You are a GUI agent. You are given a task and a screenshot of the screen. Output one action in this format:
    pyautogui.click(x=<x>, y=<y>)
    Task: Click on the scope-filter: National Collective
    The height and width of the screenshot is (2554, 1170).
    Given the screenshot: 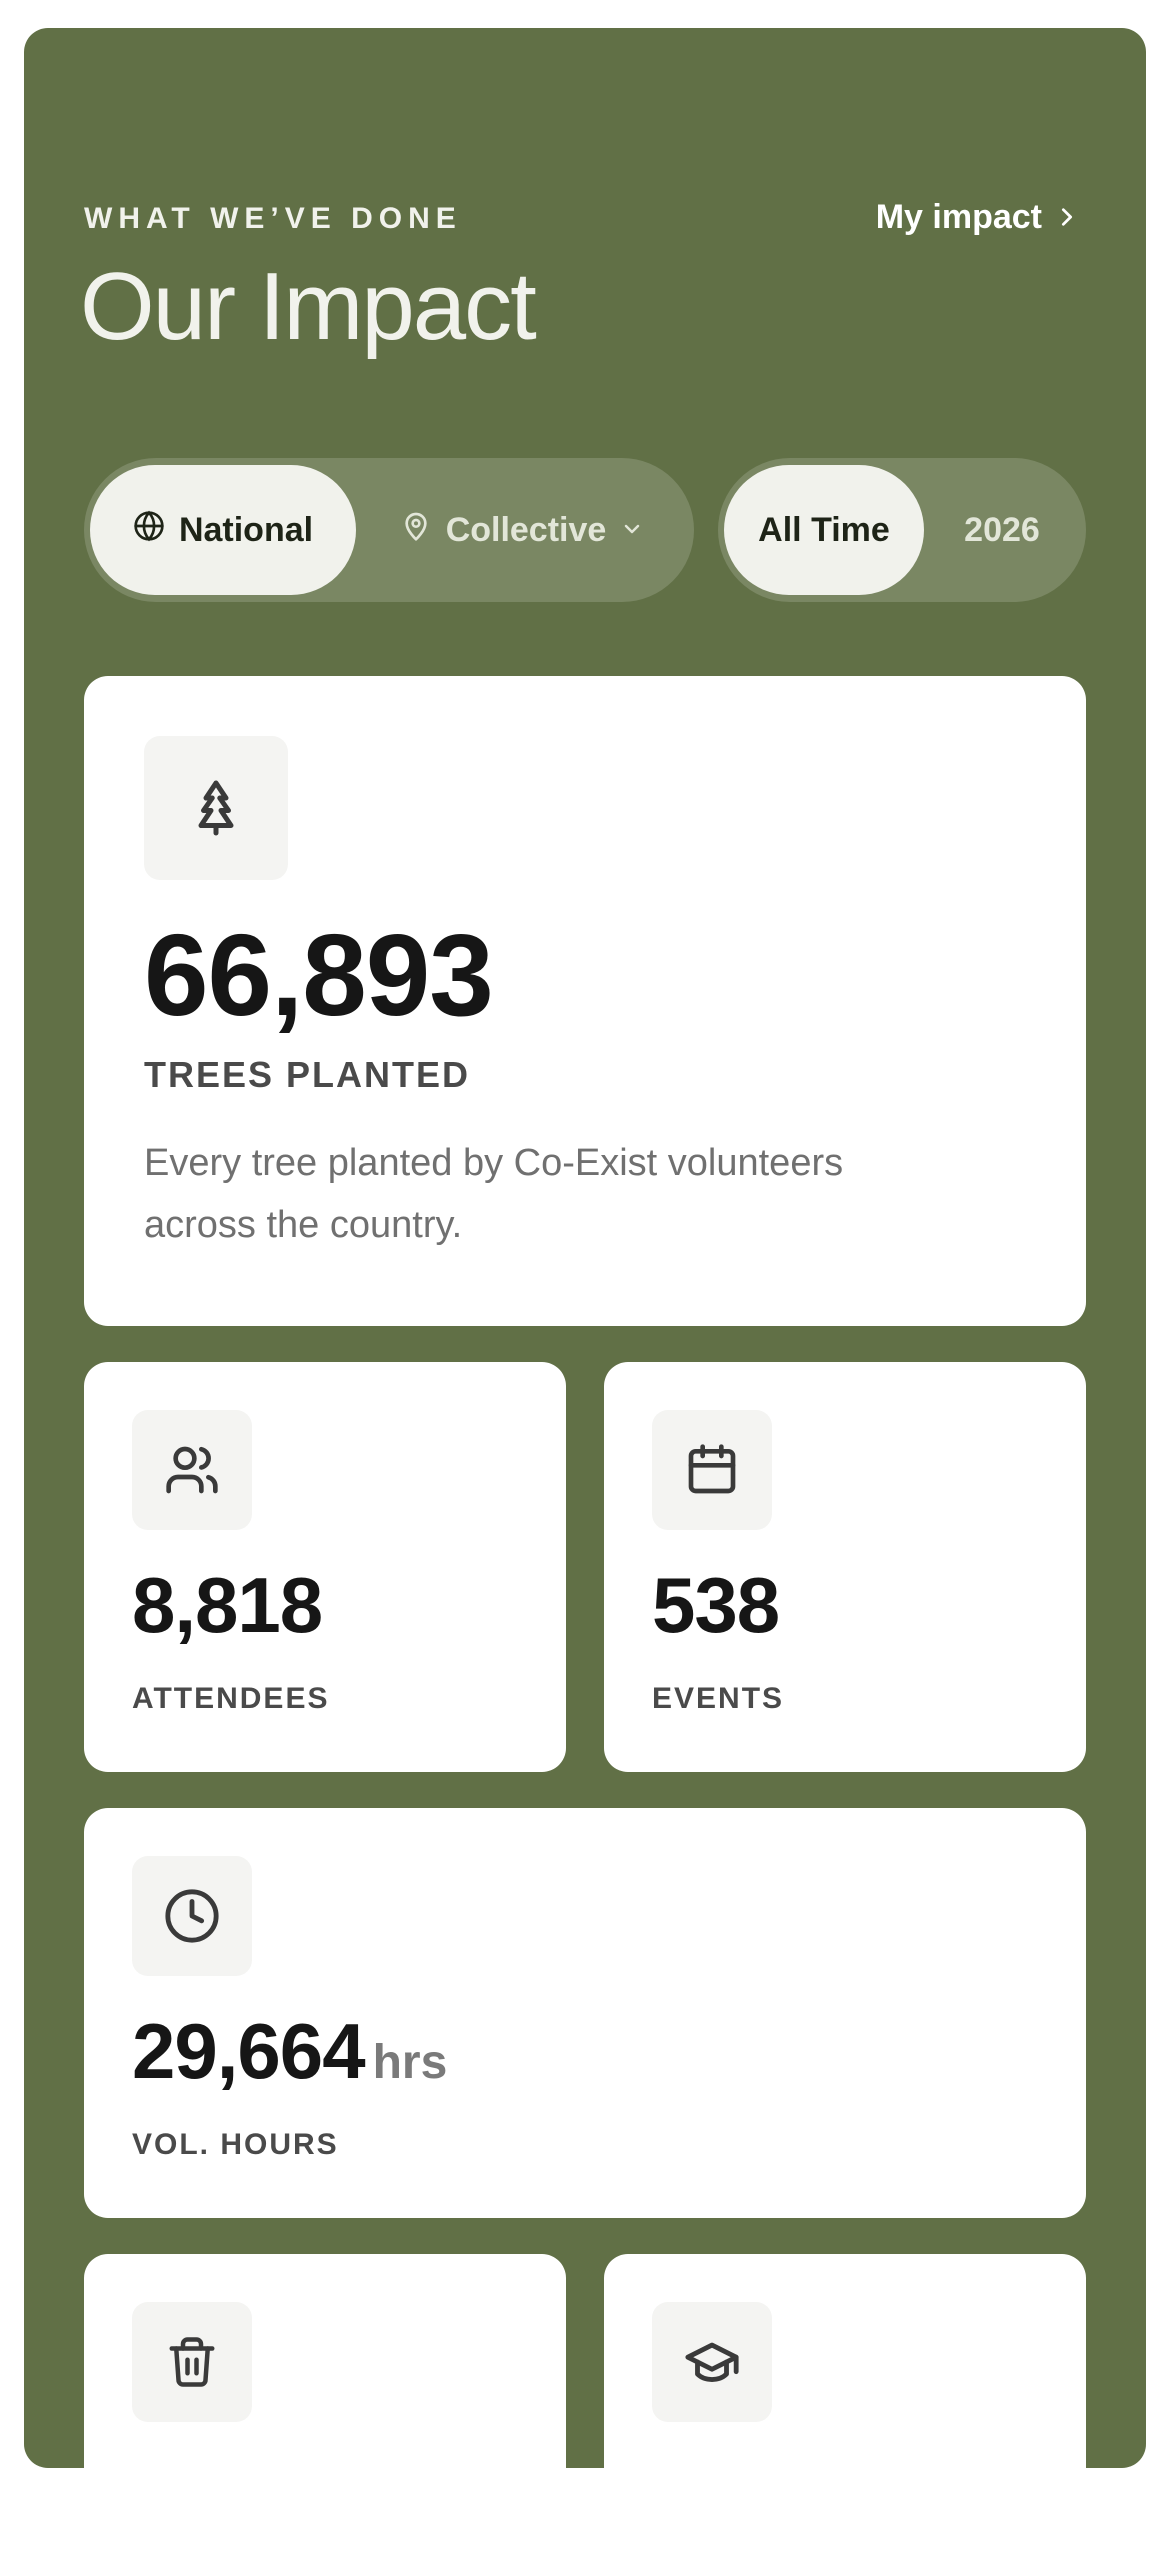 What is the action you would take?
    pyautogui.click(x=389, y=530)
    